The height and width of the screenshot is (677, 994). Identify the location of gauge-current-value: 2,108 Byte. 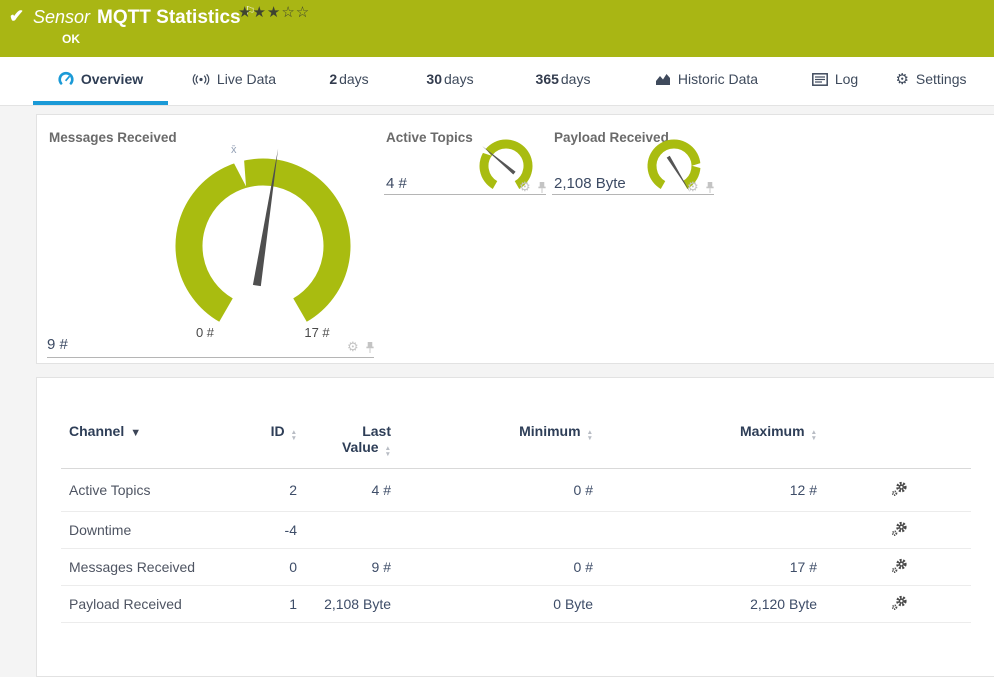
(590, 183).